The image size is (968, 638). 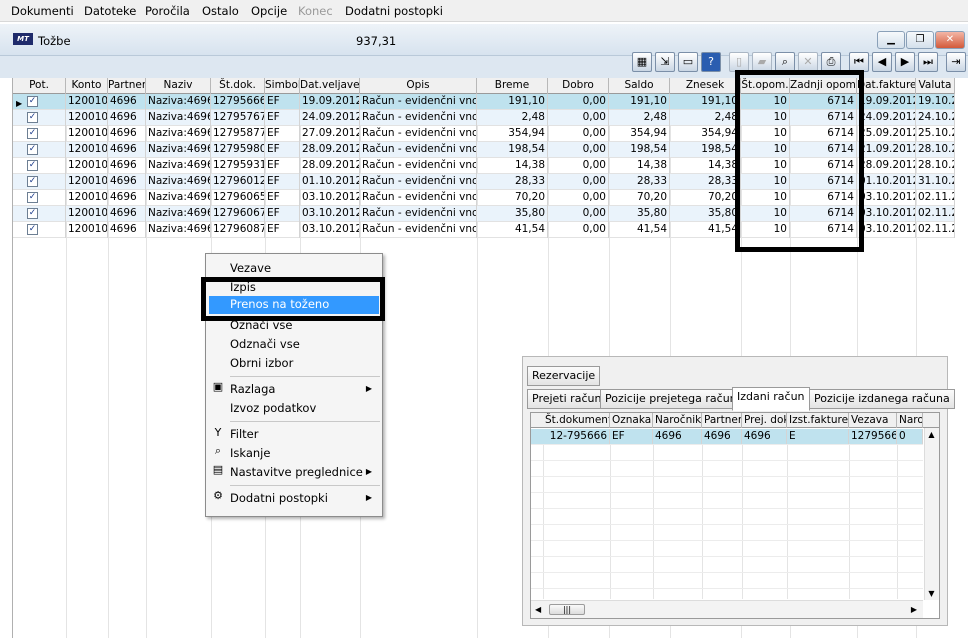 I want to click on col-header-dat-fakture: Dat.fakture, so click(x=886, y=86).